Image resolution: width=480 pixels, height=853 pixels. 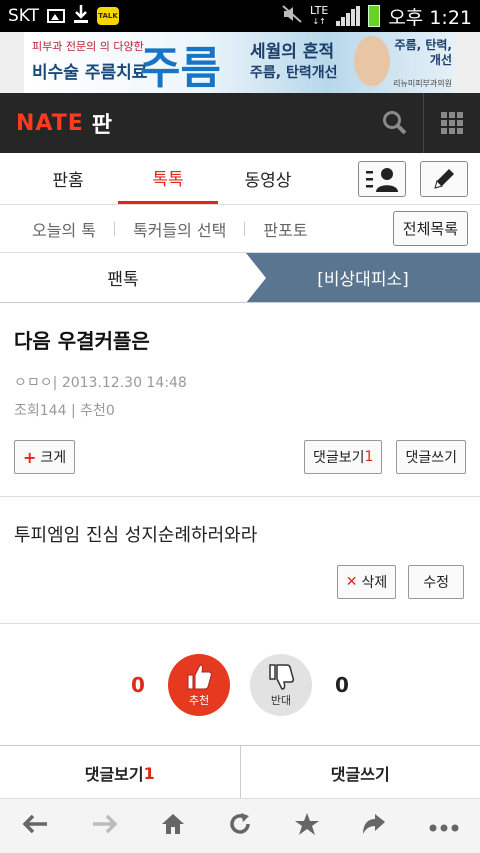 I want to click on bottom-write-comment-button: 댓글쓰기, so click(x=359, y=773).